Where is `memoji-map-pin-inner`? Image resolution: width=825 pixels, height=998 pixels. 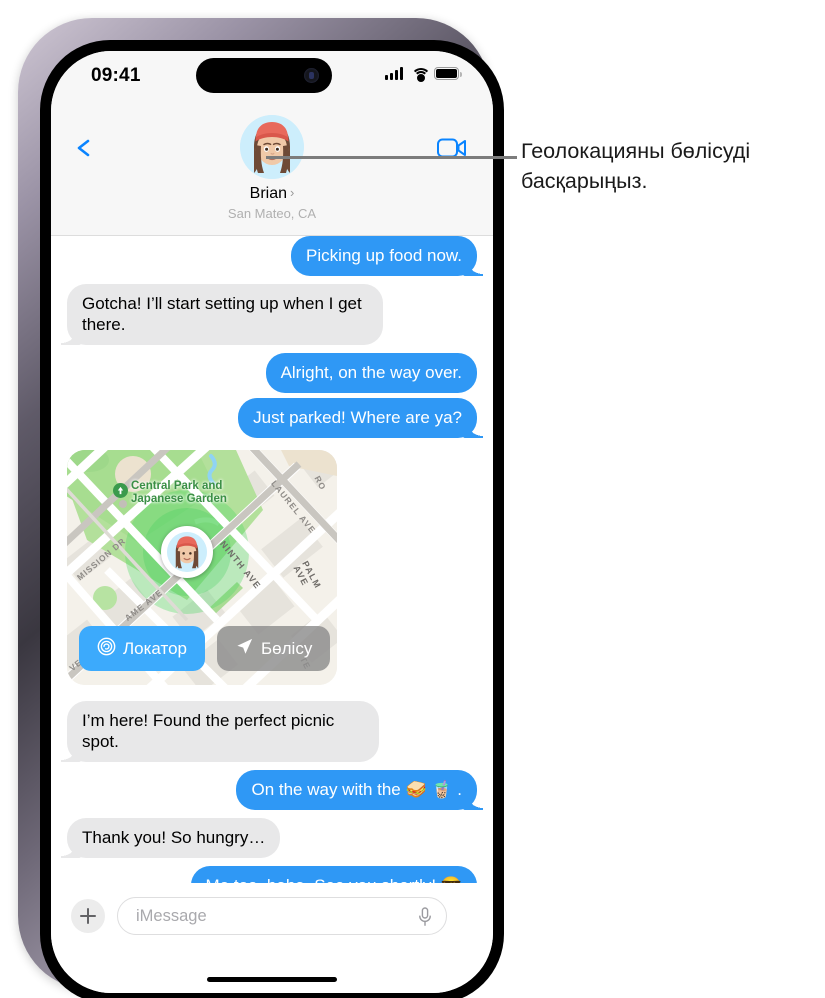 memoji-map-pin-inner is located at coordinates (187, 552).